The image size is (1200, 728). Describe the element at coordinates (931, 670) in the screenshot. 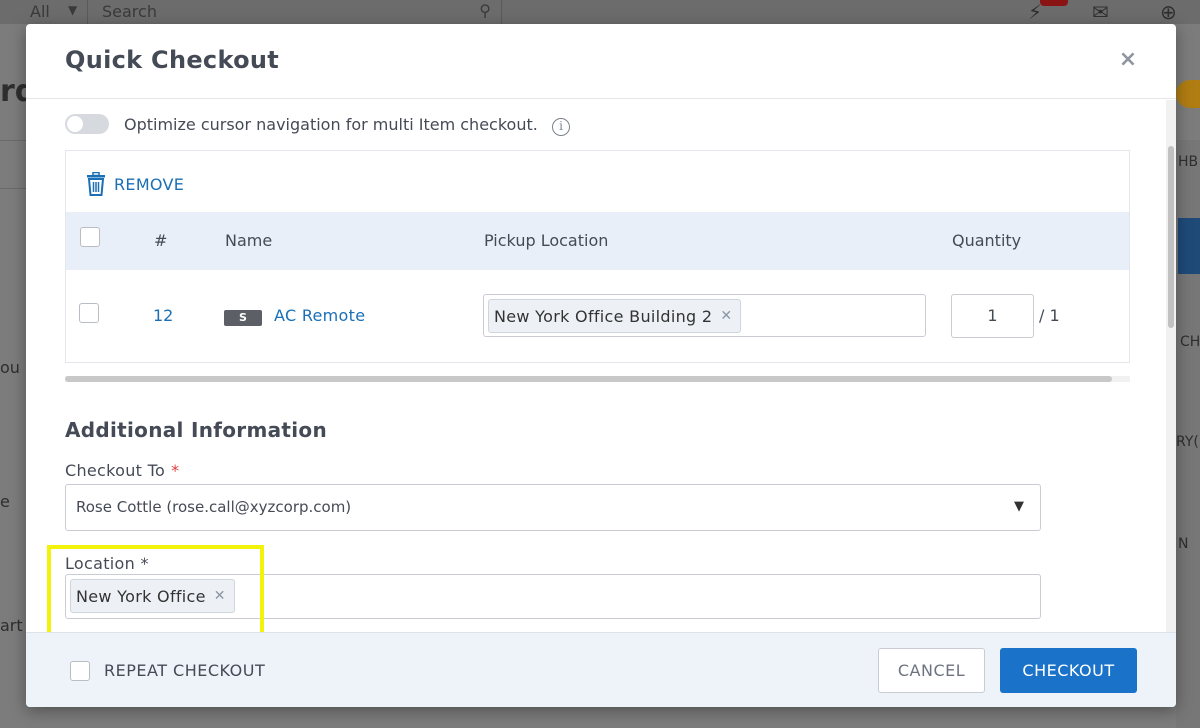

I see `cancel-button: CANCEL` at that location.